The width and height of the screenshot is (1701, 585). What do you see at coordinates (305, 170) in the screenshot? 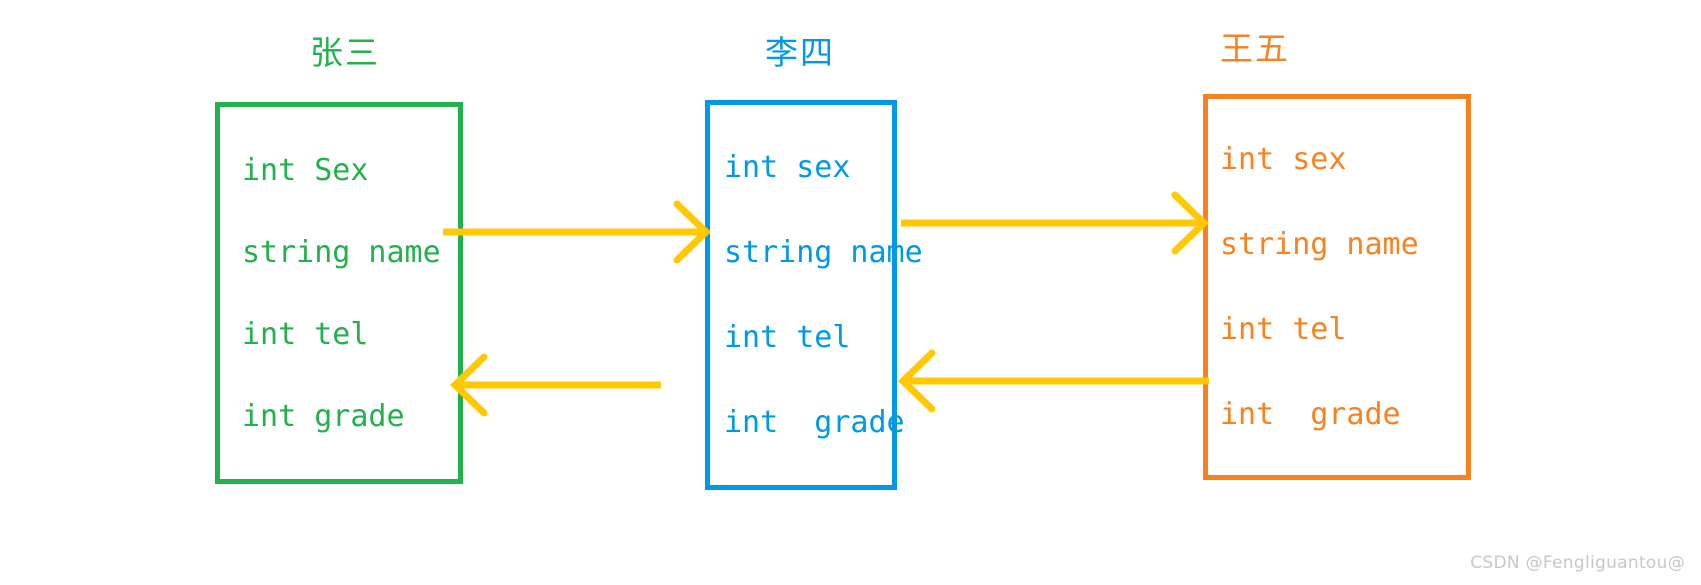
I see `field-int-sex: int Sex` at bounding box center [305, 170].